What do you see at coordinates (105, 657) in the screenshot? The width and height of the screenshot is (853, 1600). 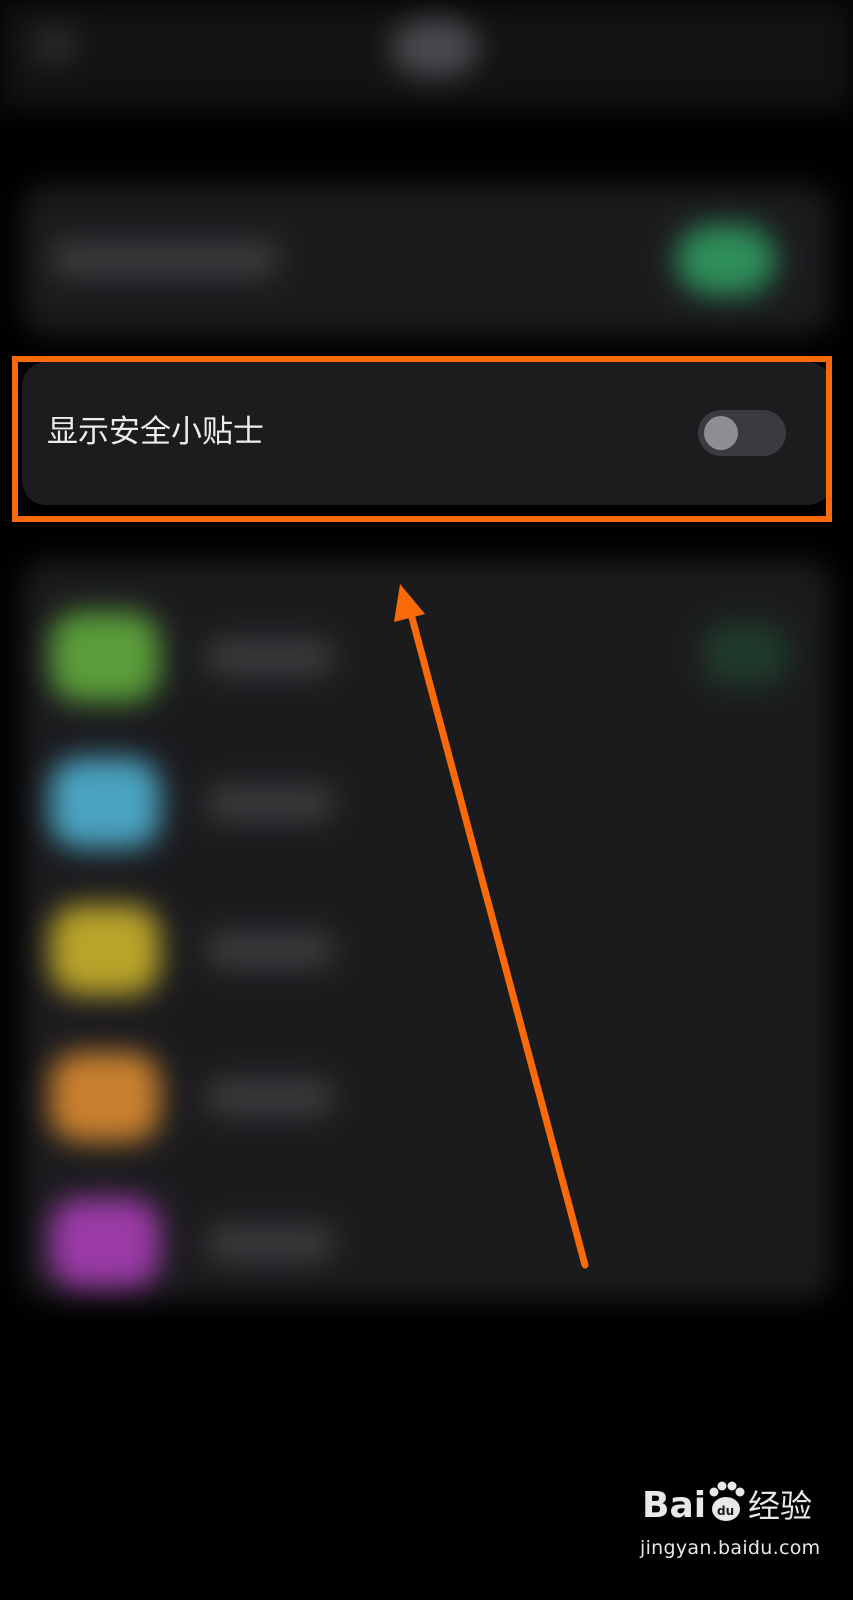 I see `green-app-icon` at bounding box center [105, 657].